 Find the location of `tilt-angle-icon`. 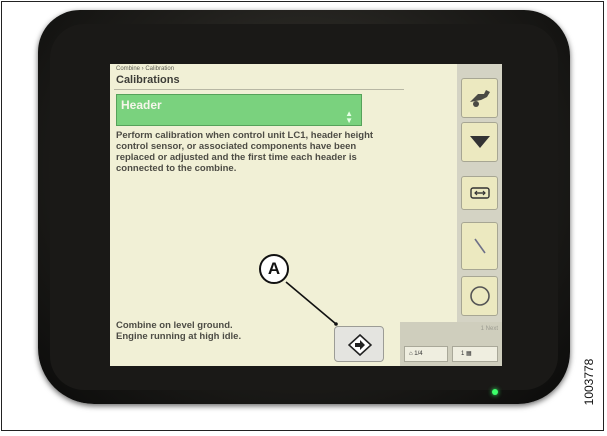

tilt-angle-icon is located at coordinates (479, 246).